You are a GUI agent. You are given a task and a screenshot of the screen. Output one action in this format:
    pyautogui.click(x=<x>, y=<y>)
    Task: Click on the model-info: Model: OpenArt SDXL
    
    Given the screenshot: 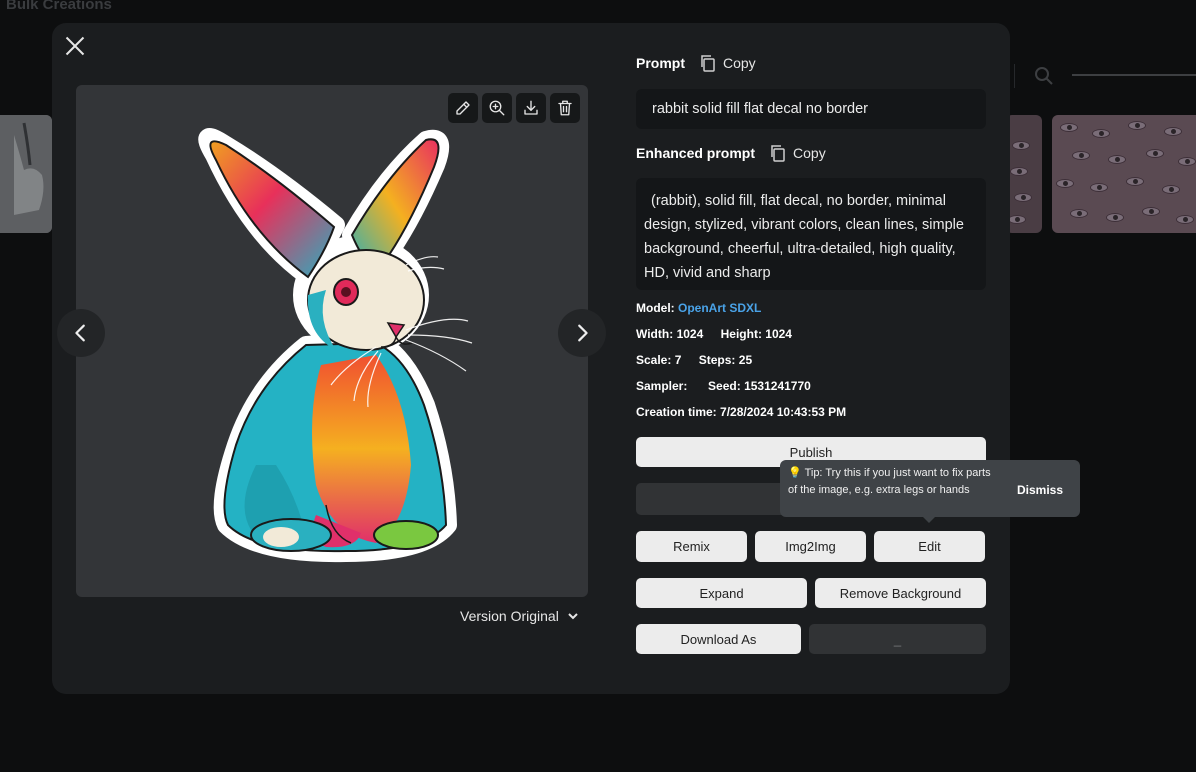 What is the action you would take?
    pyautogui.click(x=698, y=308)
    